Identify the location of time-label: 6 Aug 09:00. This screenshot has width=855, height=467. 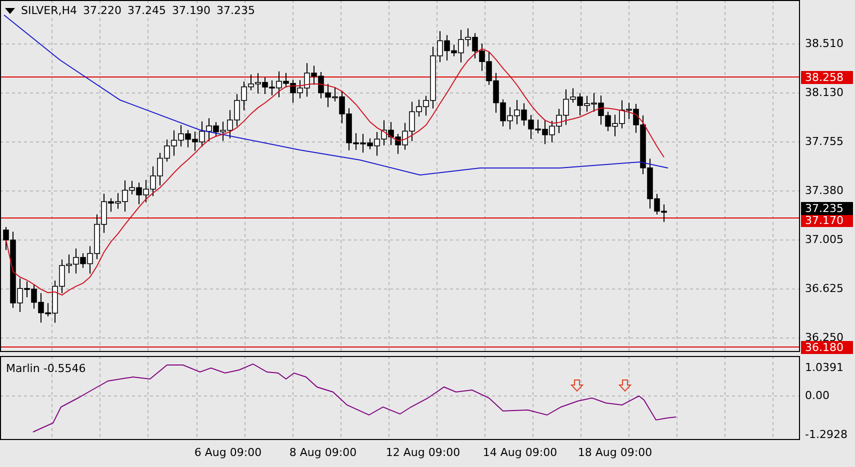
(228, 452).